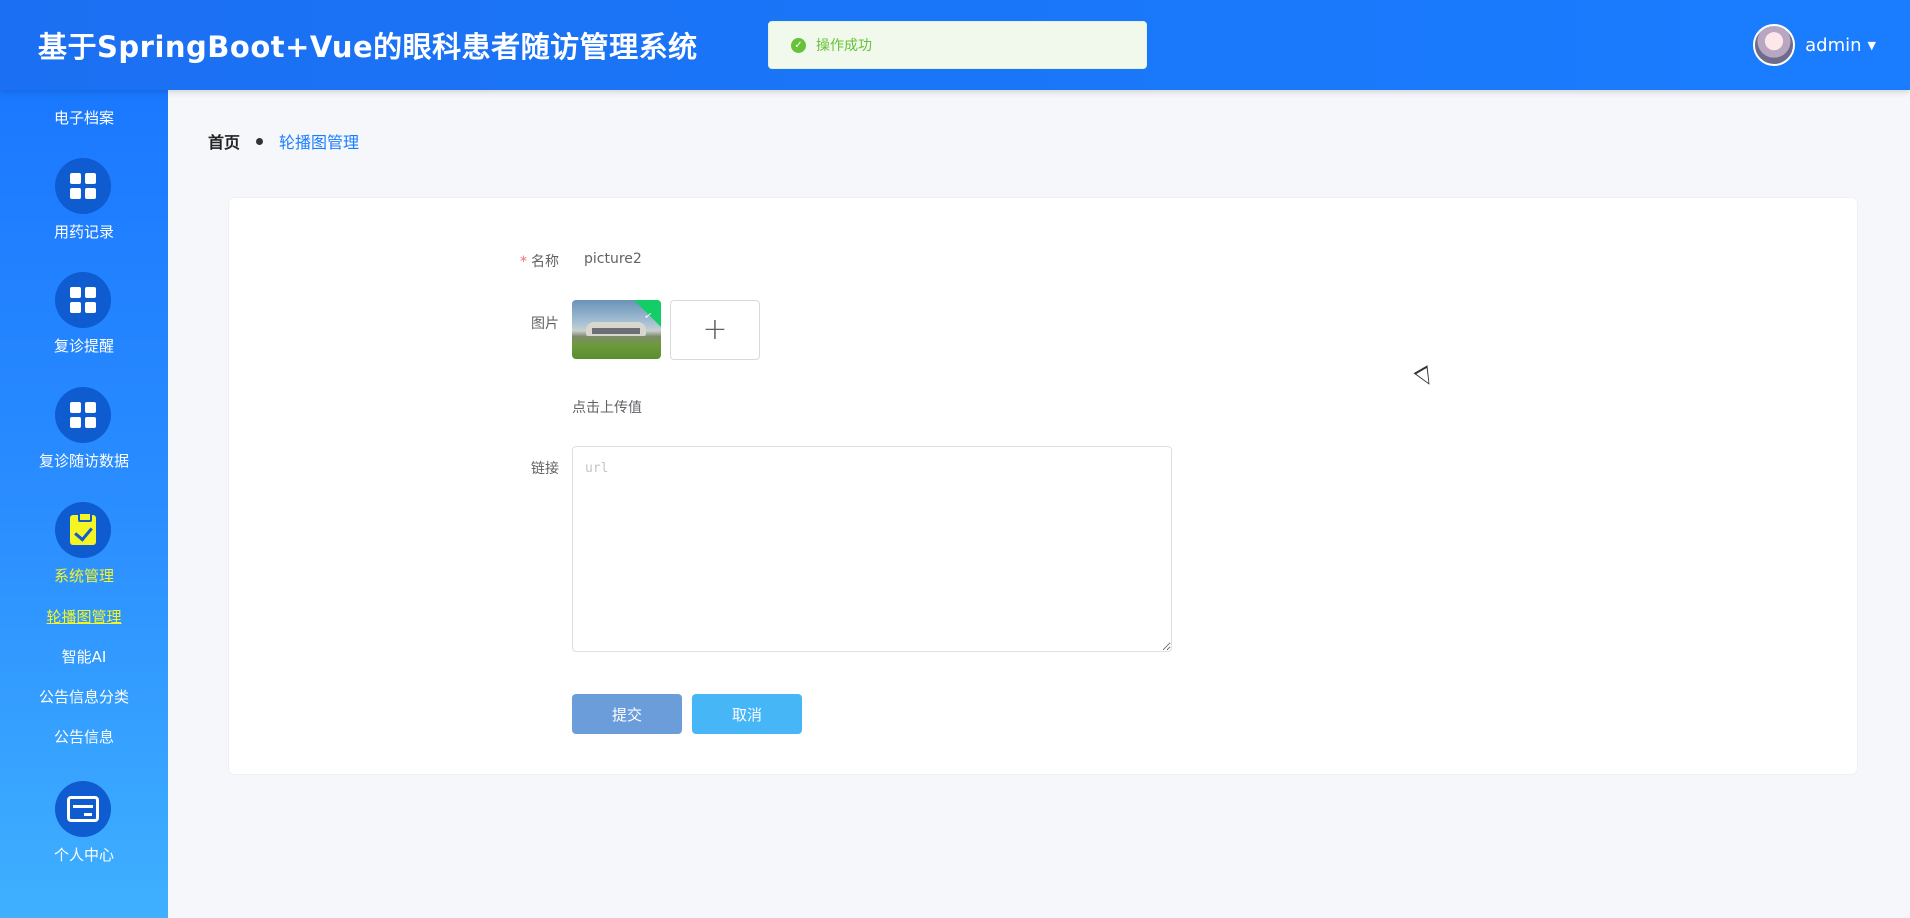 This screenshot has height=918, width=1910. Describe the element at coordinates (84, 117) in the screenshot. I see `sidebar-item-electronic-records: 电子档案` at that location.